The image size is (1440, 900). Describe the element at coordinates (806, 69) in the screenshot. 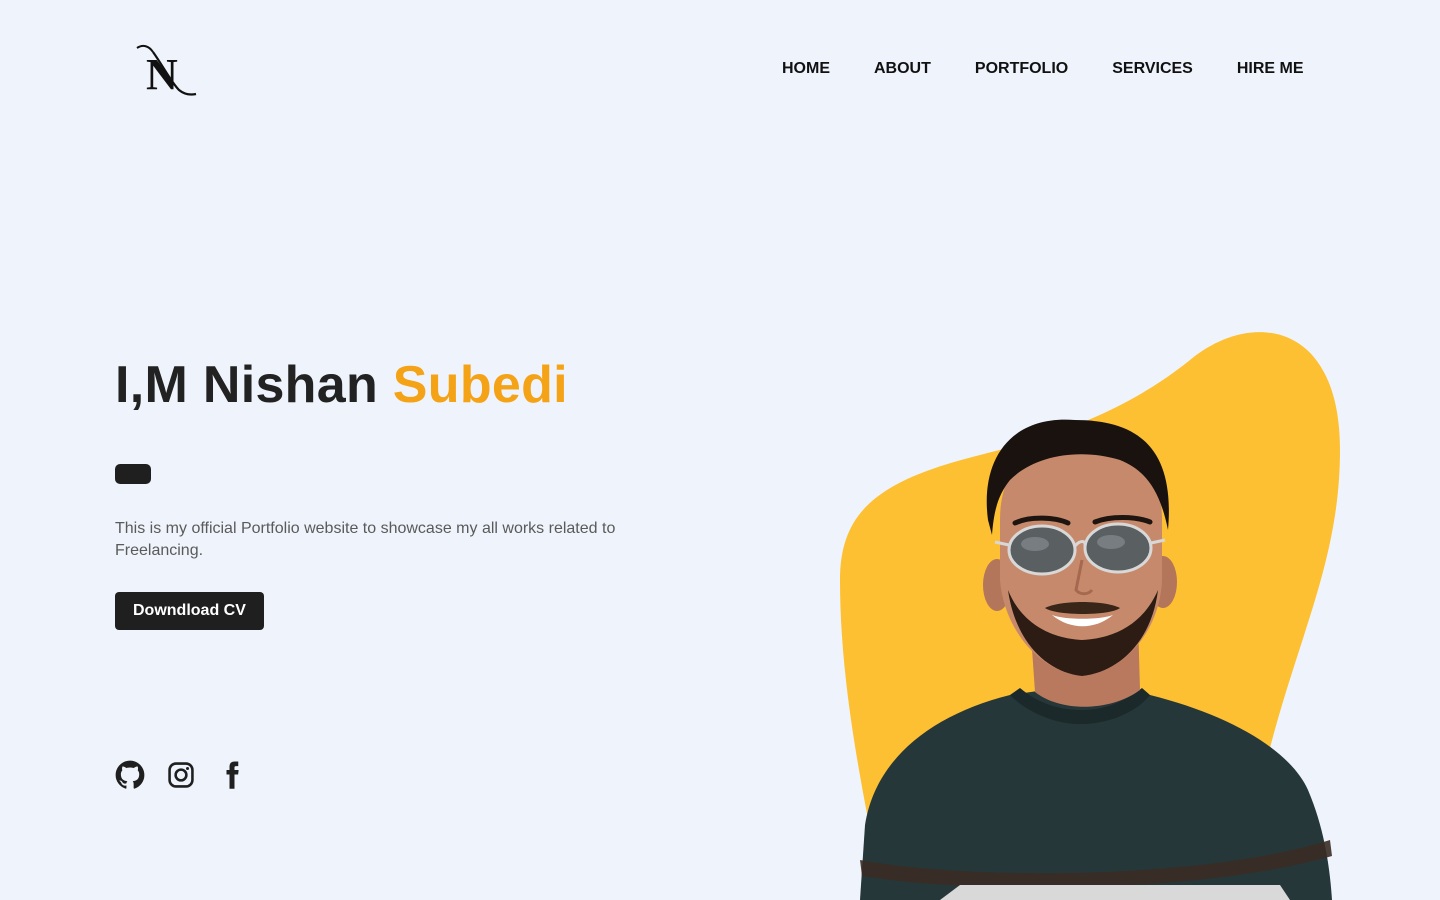

I see `nav-home: HOME` at that location.